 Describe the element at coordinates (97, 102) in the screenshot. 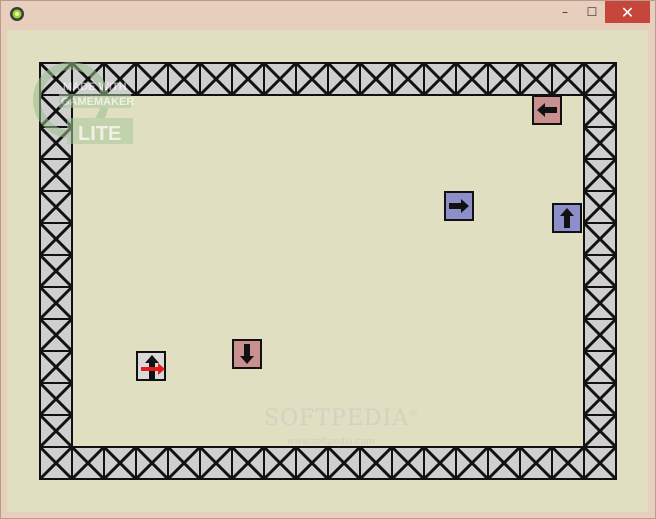

I see `watermark-line-2: GAMEMAKER` at that location.